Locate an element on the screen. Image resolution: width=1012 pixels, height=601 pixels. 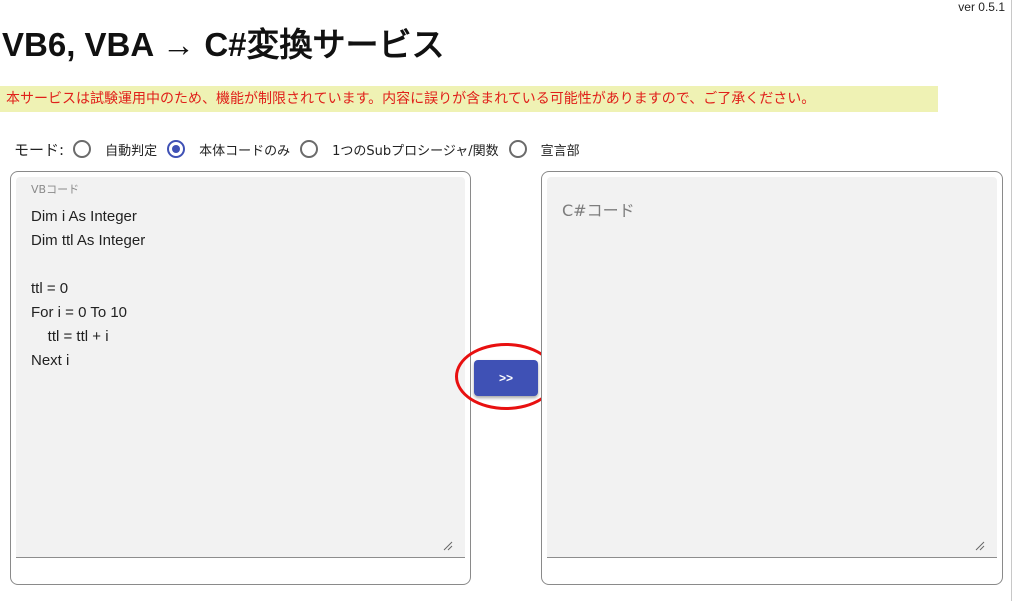
convert-button: >> is located at coordinates (506, 378).